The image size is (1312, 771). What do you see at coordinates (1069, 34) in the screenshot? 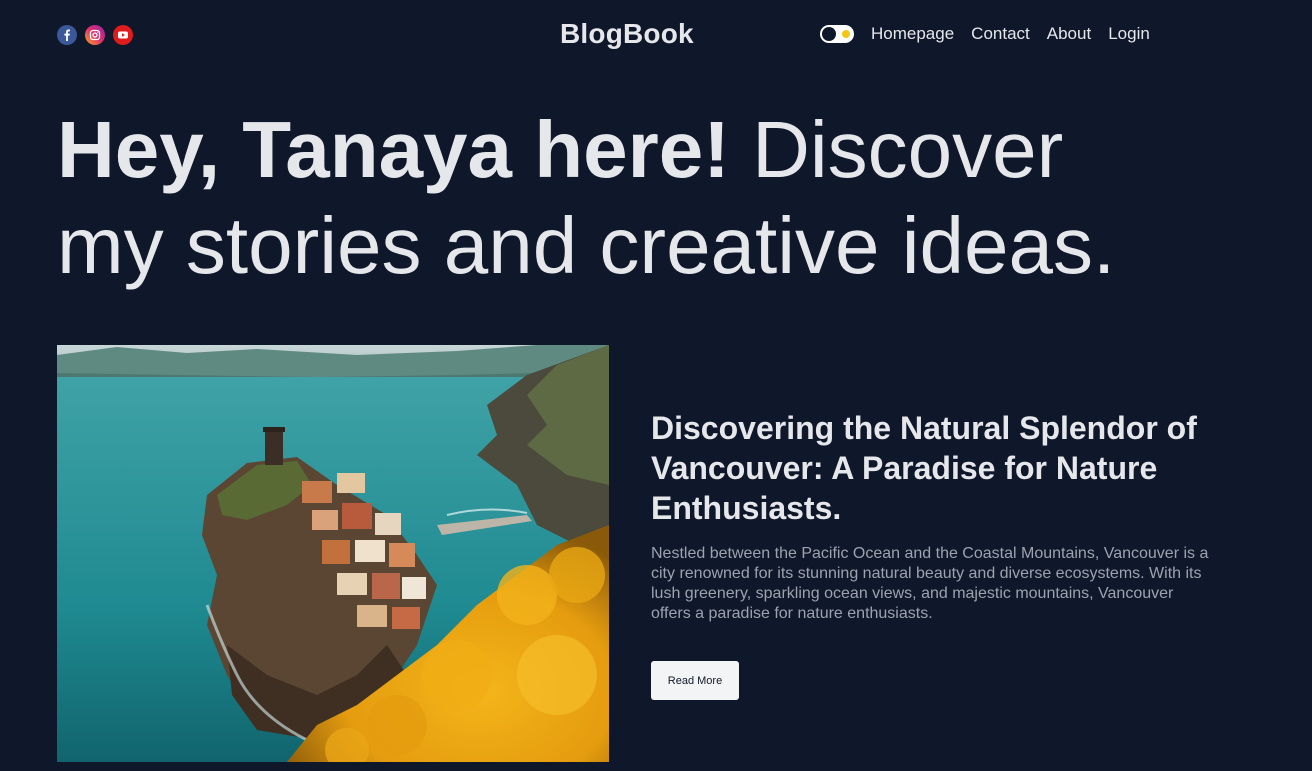
I see `nav-about: About` at bounding box center [1069, 34].